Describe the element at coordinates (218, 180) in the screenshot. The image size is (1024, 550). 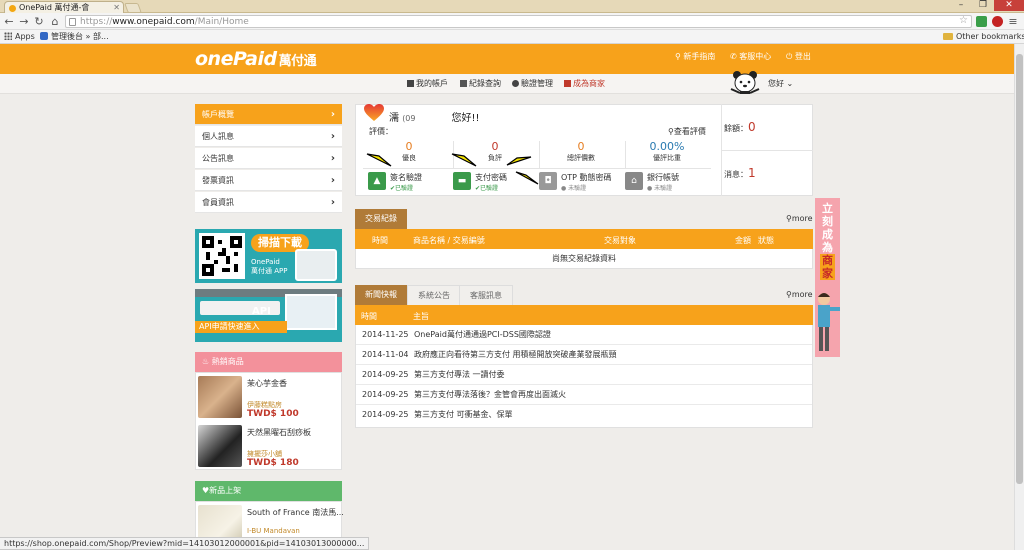
I see `sidebar-item-label: 發票資訊` at that location.